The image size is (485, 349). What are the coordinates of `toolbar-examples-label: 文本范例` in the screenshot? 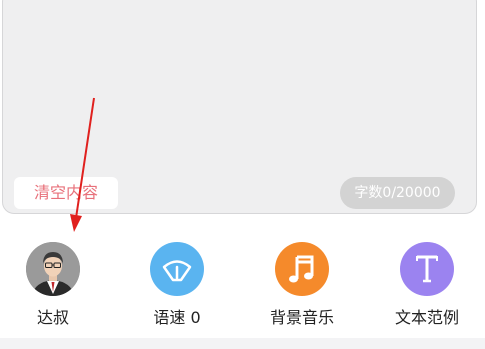 It's located at (426, 317).